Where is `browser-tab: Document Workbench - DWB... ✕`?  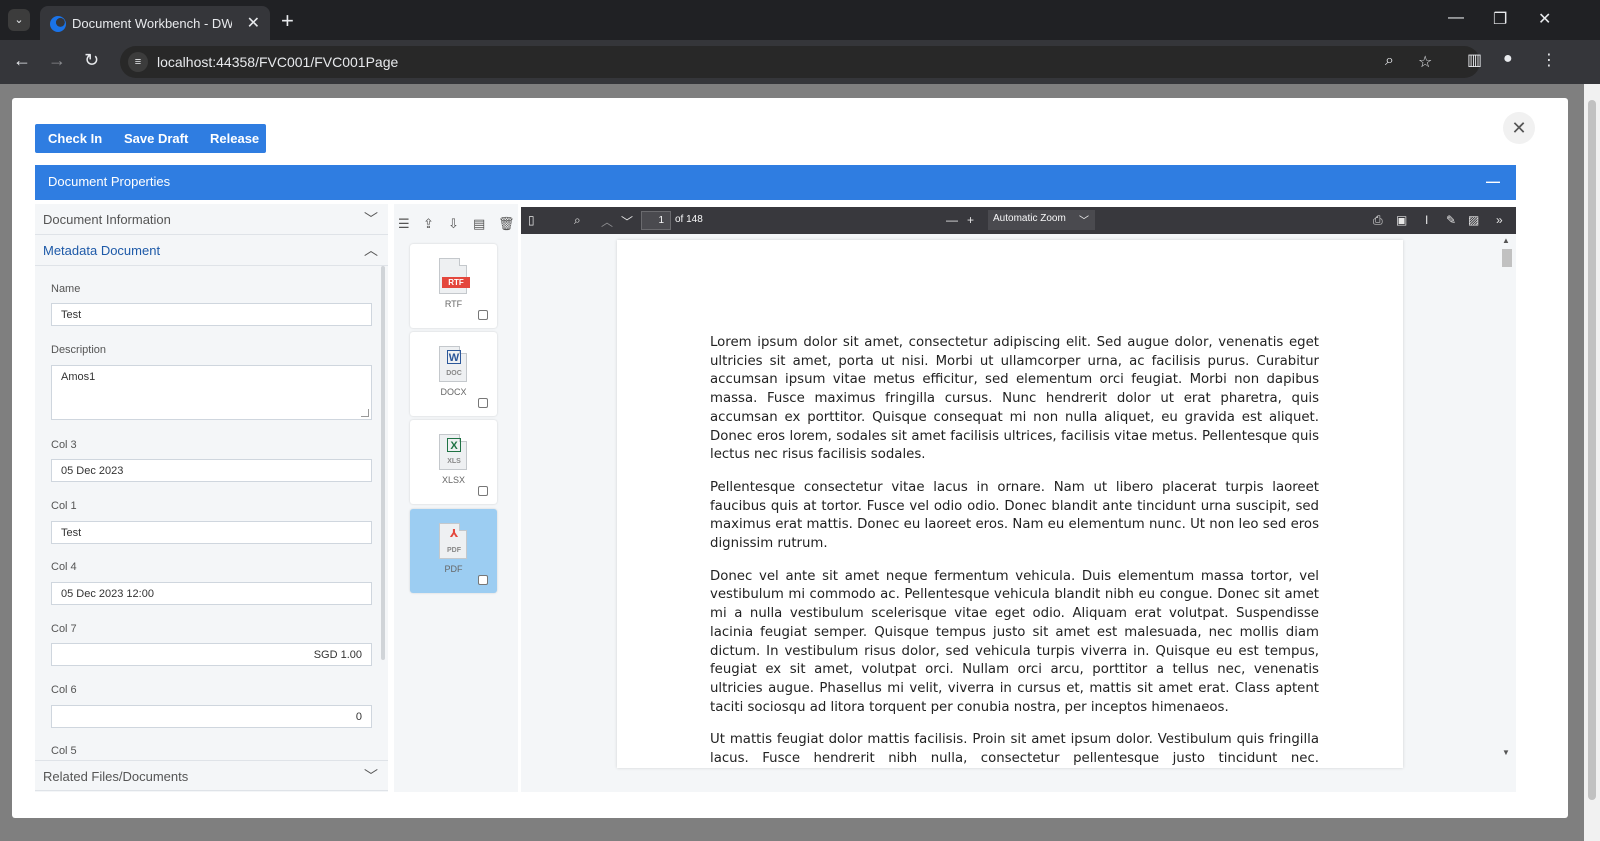
browser-tab: Document Workbench - DWB... ✕ is located at coordinates (155, 23).